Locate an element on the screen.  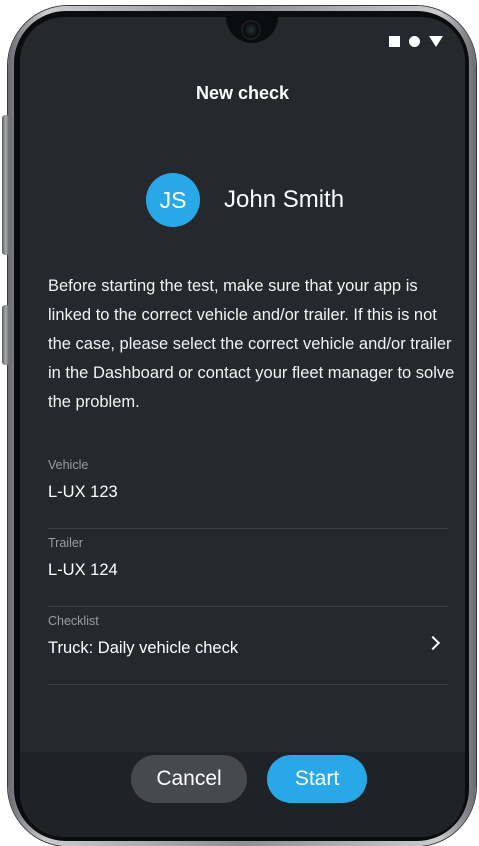
side-button-lower is located at coordinates (5, 335).